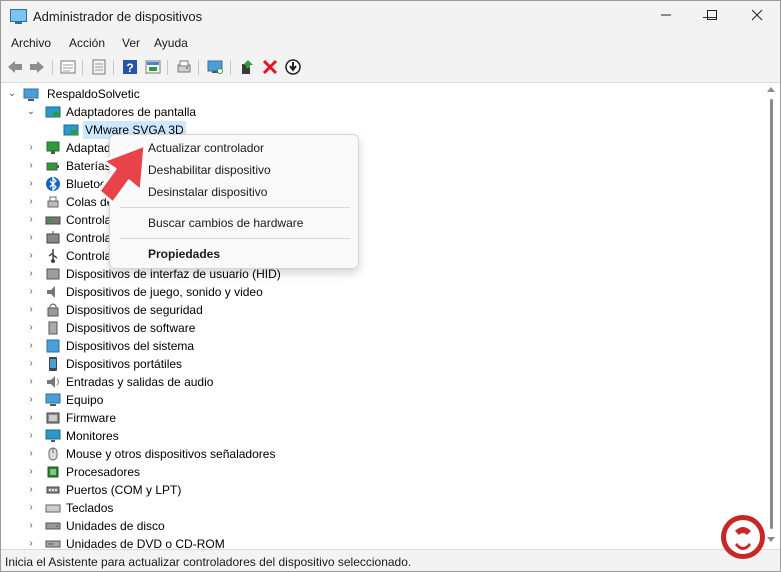 The height and width of the screenshot is (572, 781). I want to click on menu-separator, so click(235, 238).